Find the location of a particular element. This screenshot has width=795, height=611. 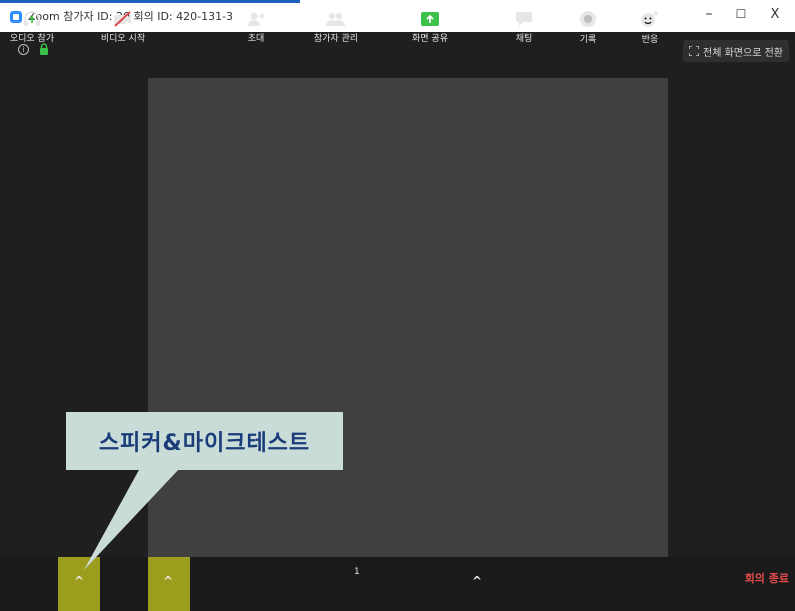

speaker-mic-test-callout: 스피커&마이크테스트 is located at coordinates (204, 441).